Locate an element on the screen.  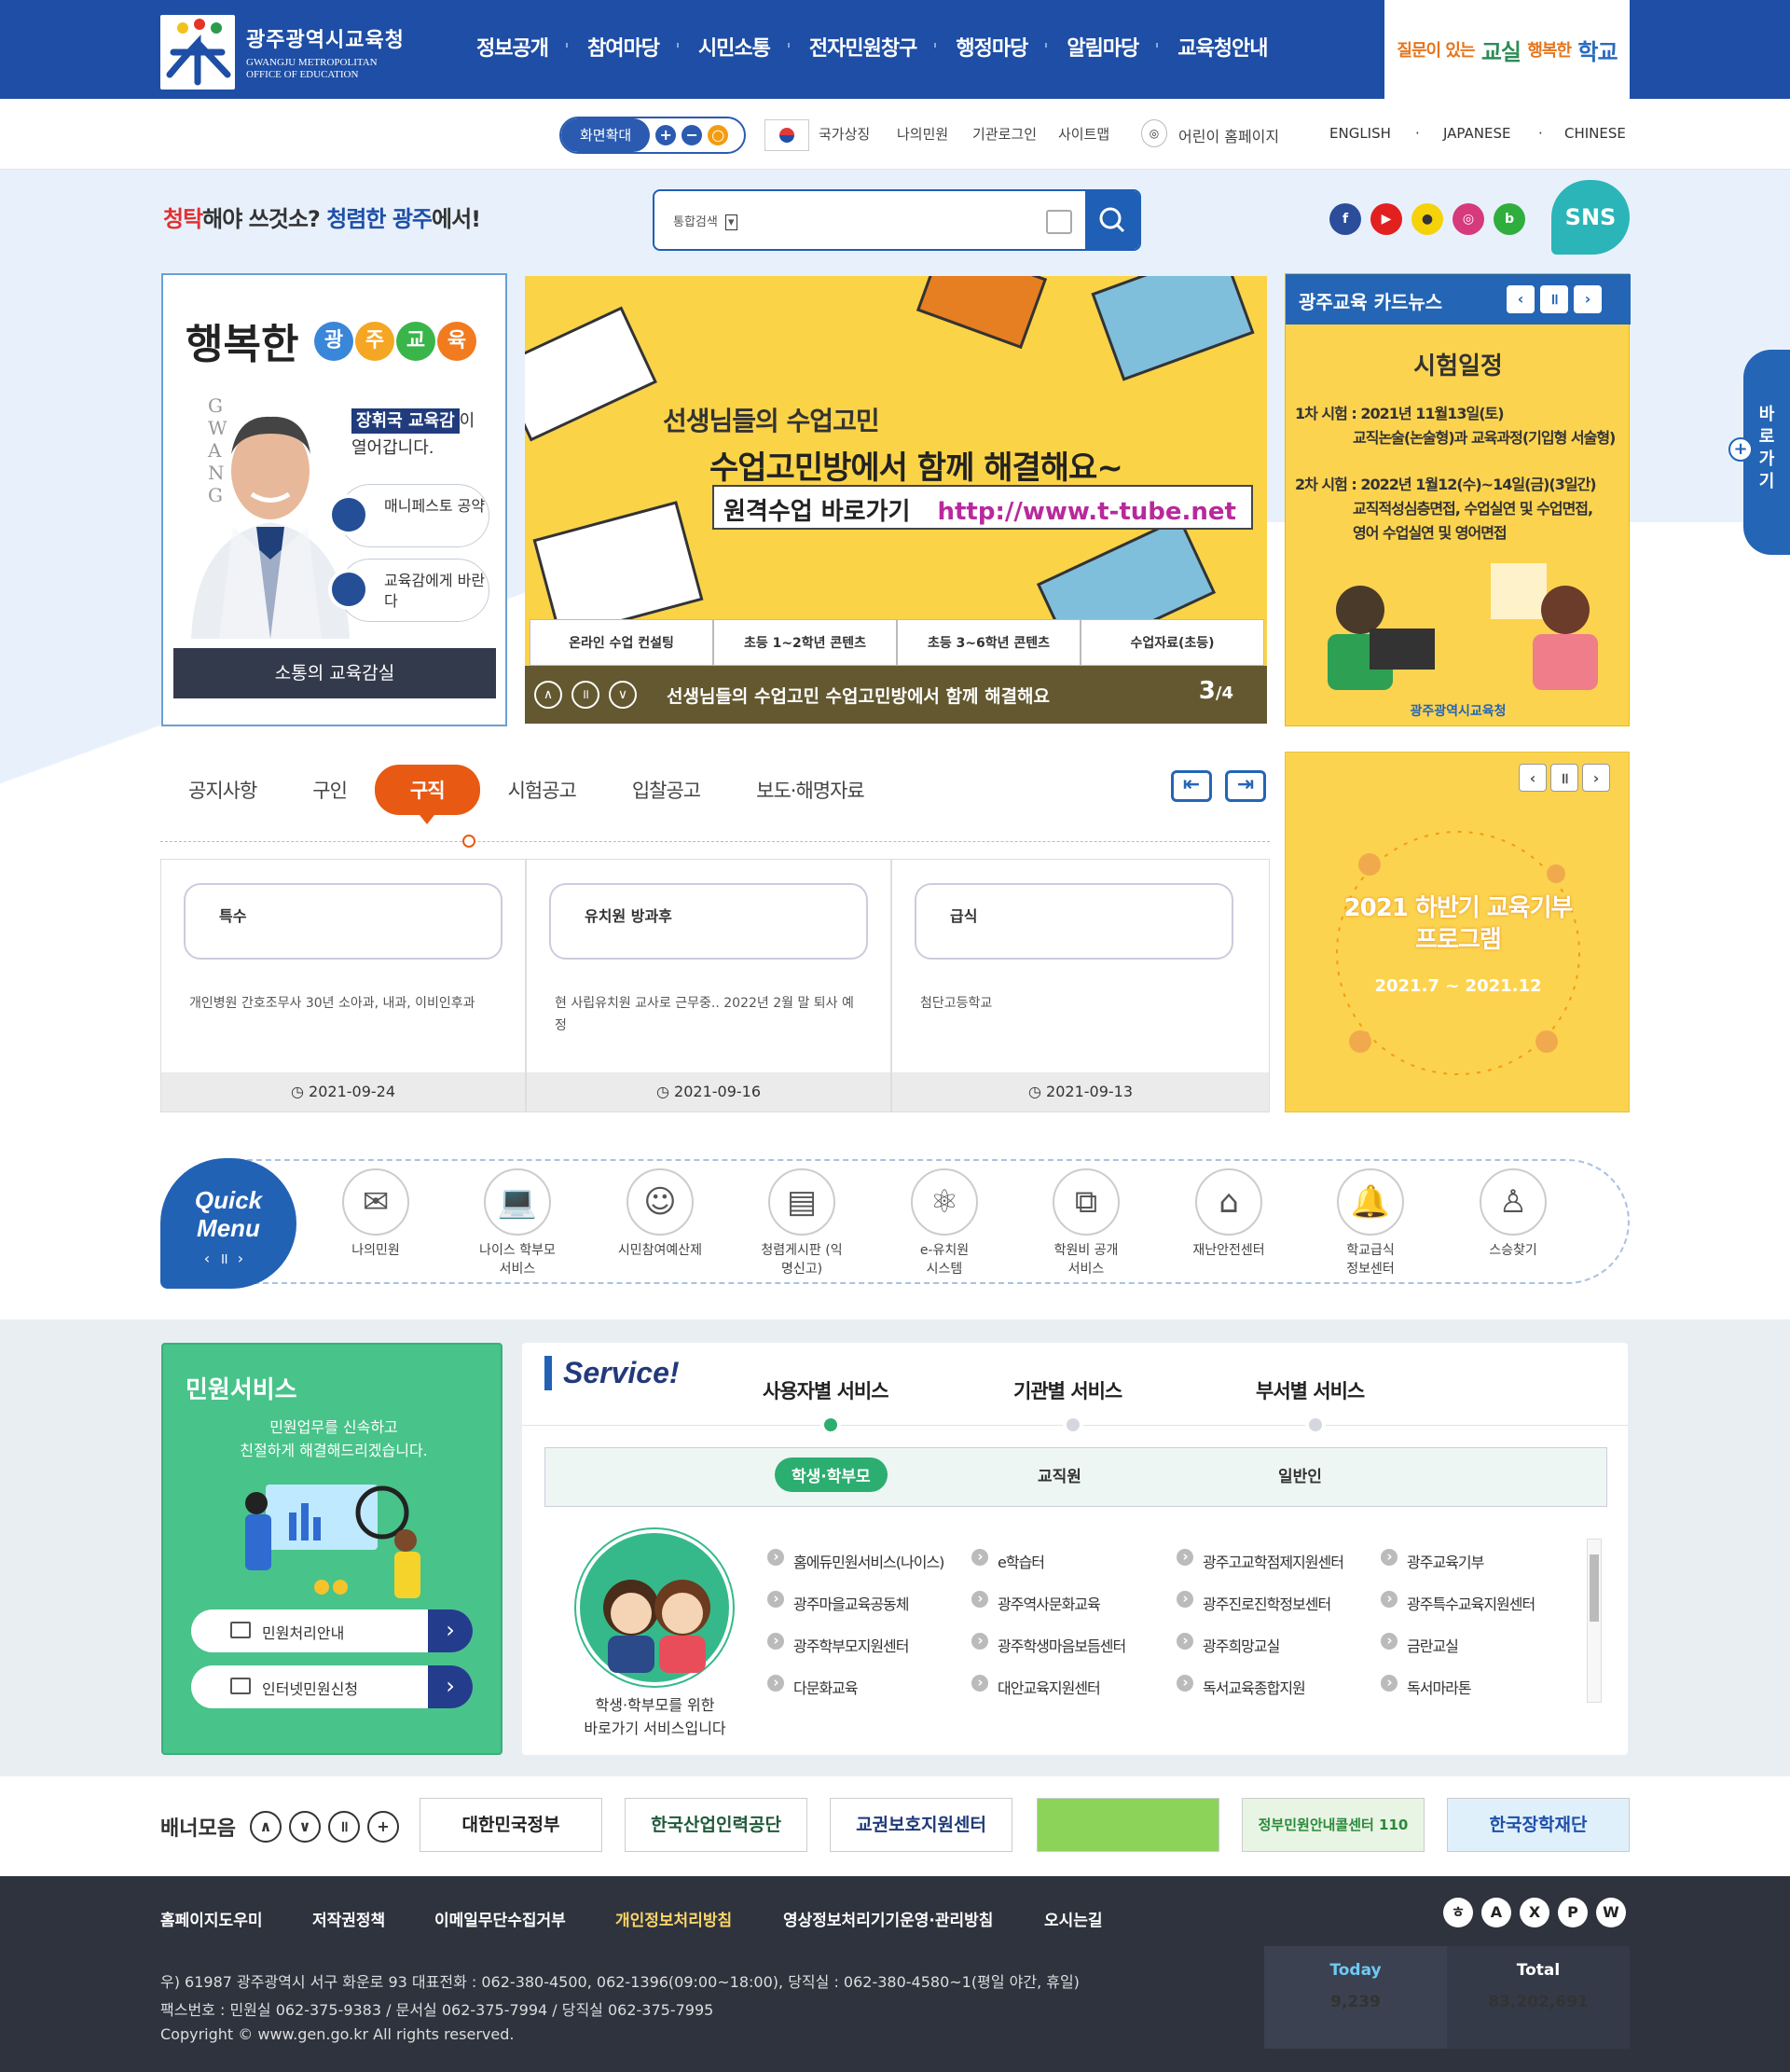
quick-pause-icon: ॥ is located at coordinates (228, 1258).